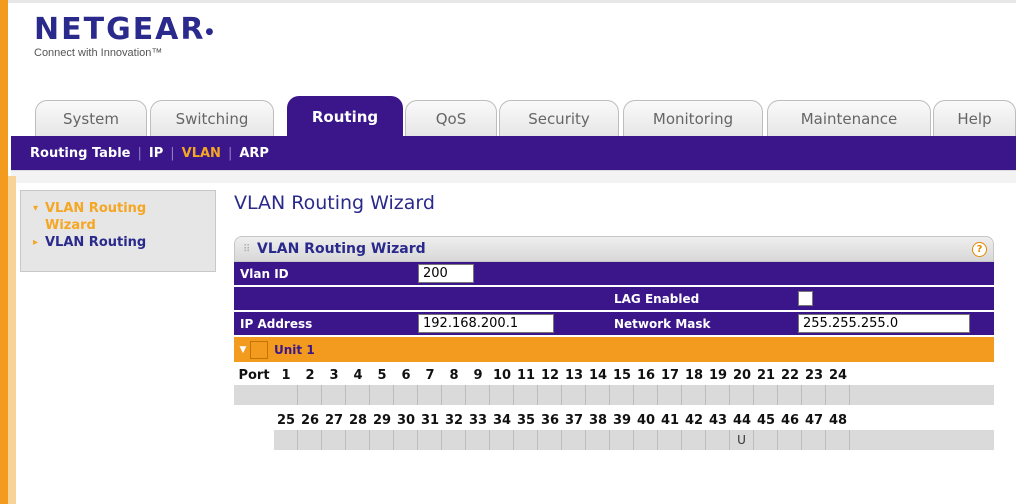 This screenshot has height=504, width=1016. I want to click on port-43-status, so click(718, 440).